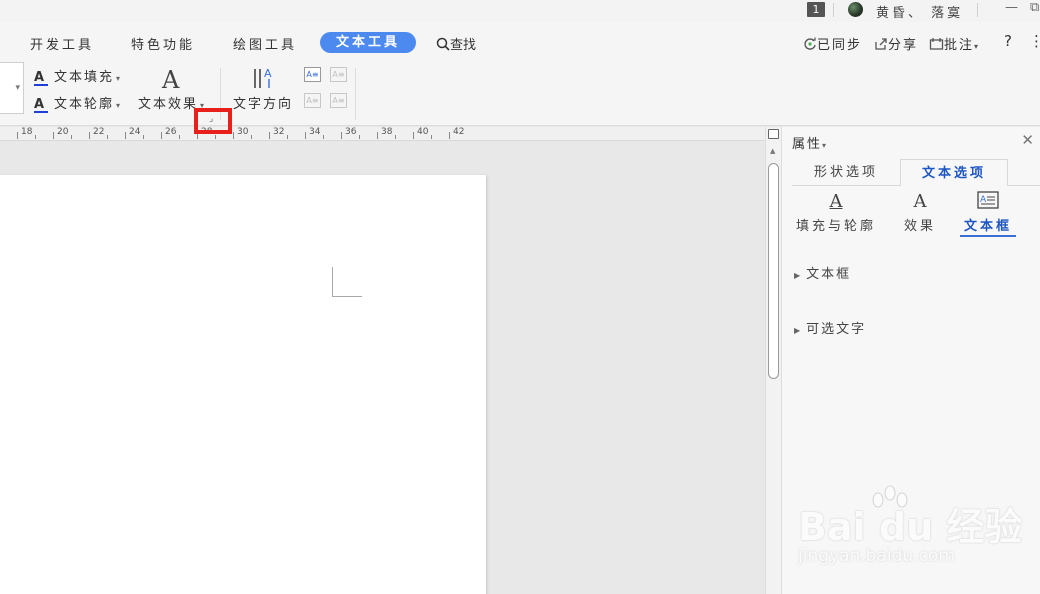  What do you see at coordinates (987, 226) in the screenshot?
I see `subtab-label: 文本框` at bounding box center [987, 226].